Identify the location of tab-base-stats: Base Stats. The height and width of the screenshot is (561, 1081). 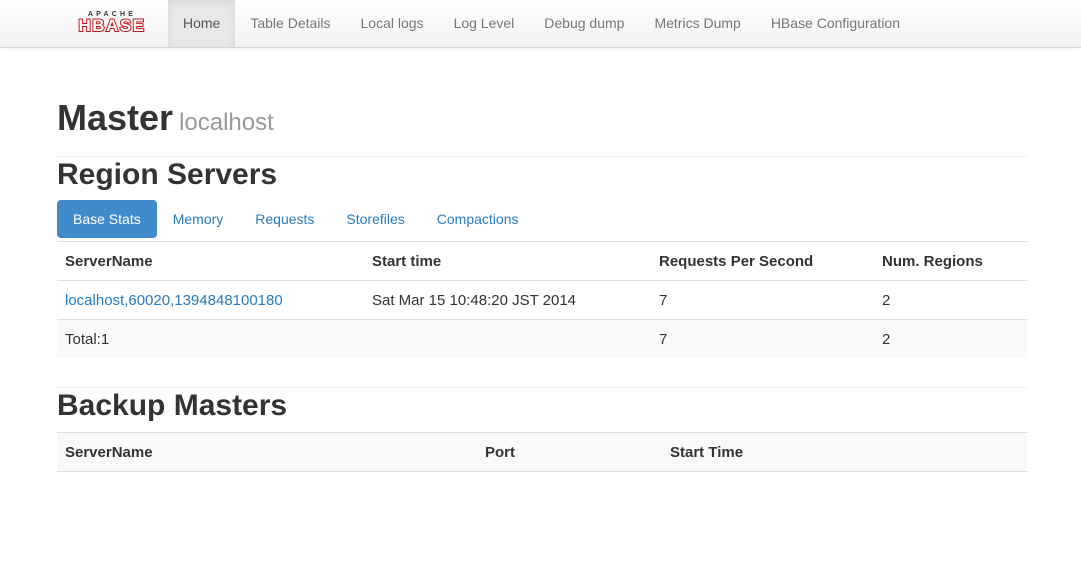
(107, 219).